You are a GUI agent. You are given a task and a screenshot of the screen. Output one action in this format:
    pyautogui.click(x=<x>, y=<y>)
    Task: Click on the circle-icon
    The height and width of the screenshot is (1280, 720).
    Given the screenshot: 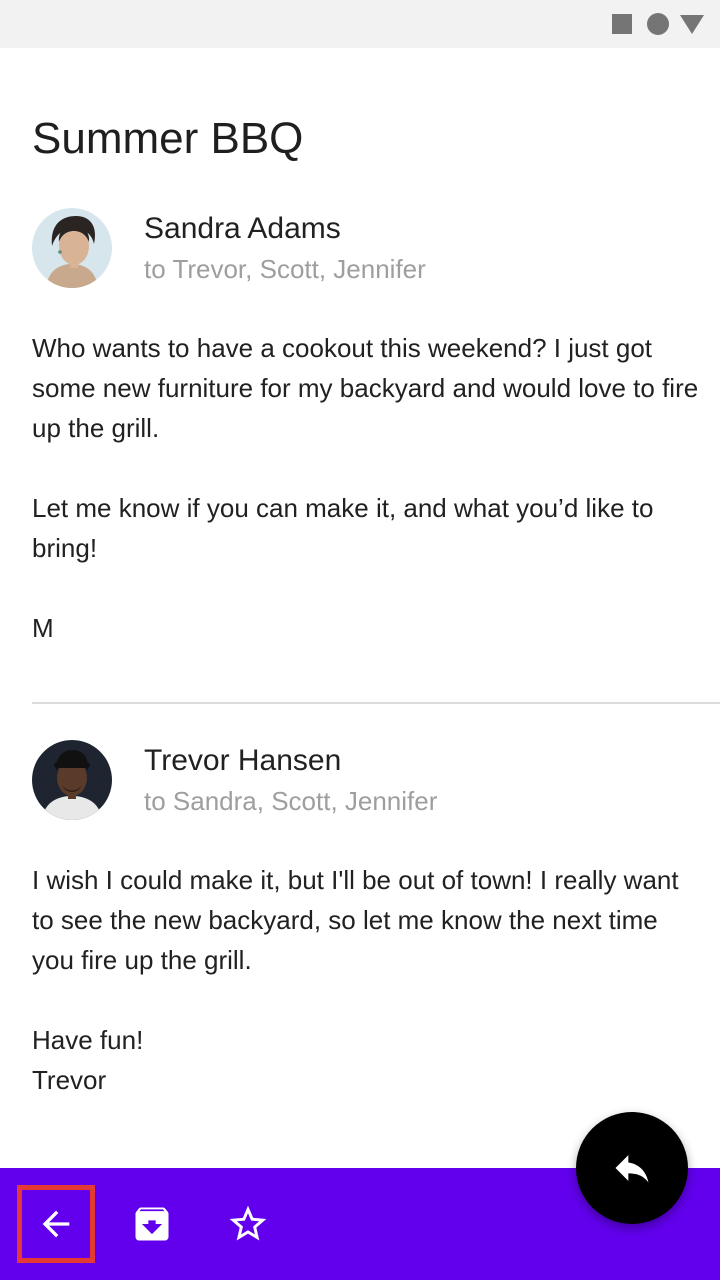 What is the action you would take?
    pyautogui.click(x=658, y=24)
    